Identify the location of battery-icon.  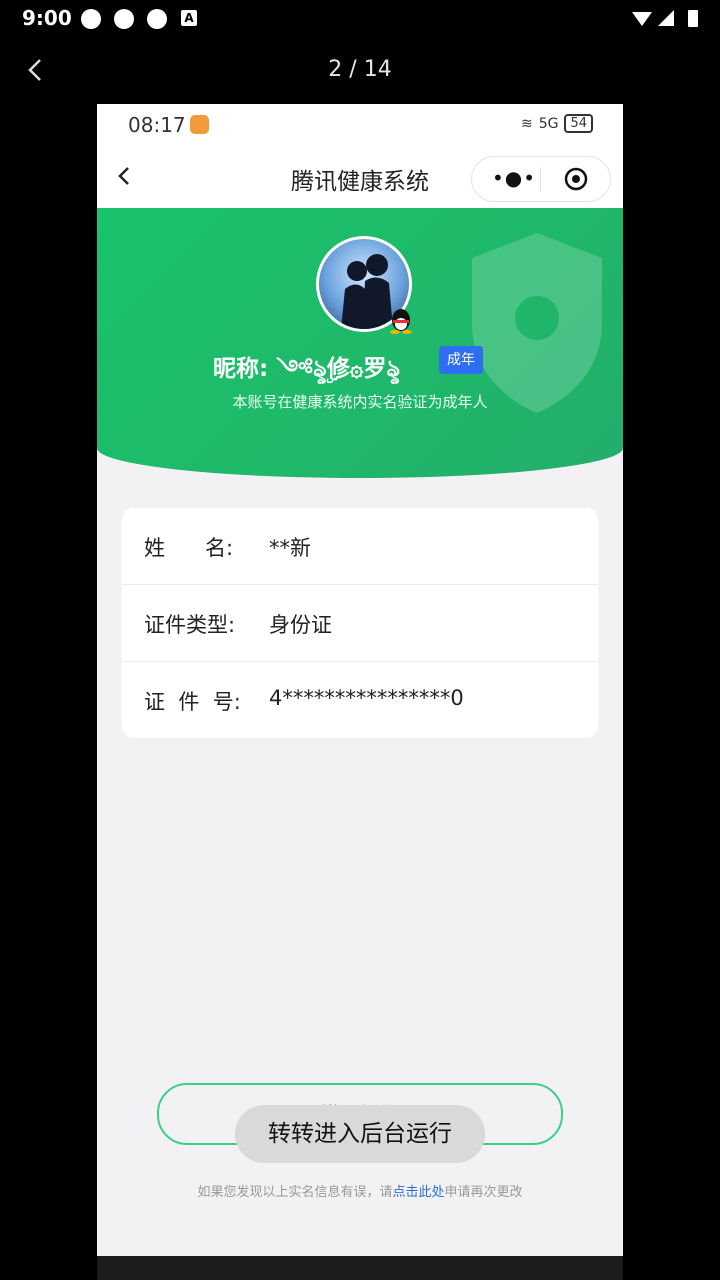
(693, 18).